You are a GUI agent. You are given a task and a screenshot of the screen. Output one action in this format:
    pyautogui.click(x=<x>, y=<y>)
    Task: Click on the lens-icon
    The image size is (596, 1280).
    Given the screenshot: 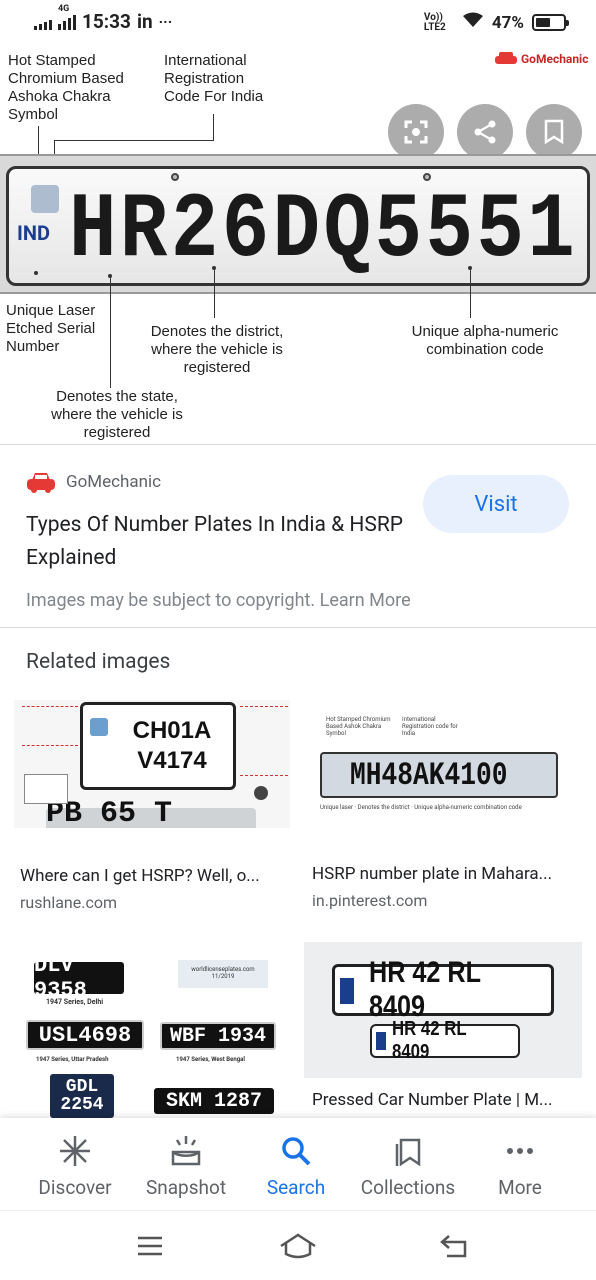 What is the action you would take?
    pyautogui.click(x=416, y=132)
    